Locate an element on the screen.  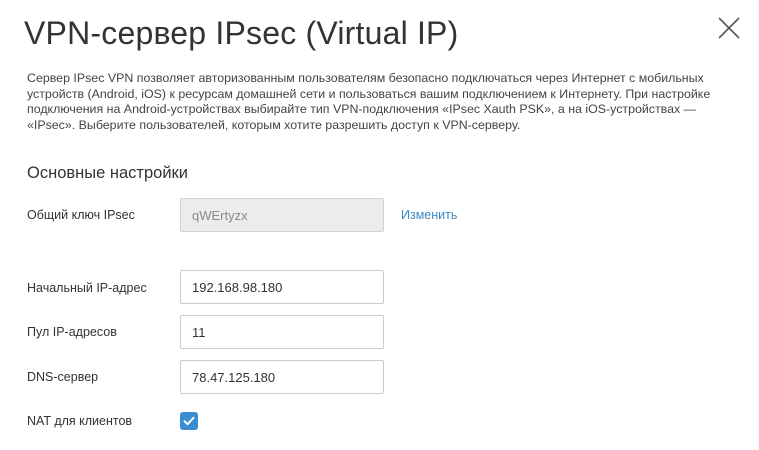
nat-checkbox is located at coordinates (189, 421).